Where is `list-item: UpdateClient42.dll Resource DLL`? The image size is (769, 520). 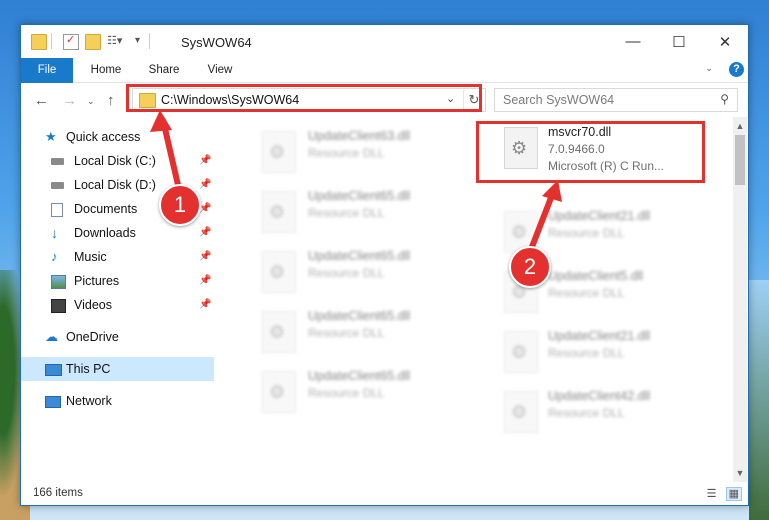
list-item: UpdateClient42.dll Resource DLL is located at coordinates (604, 411).